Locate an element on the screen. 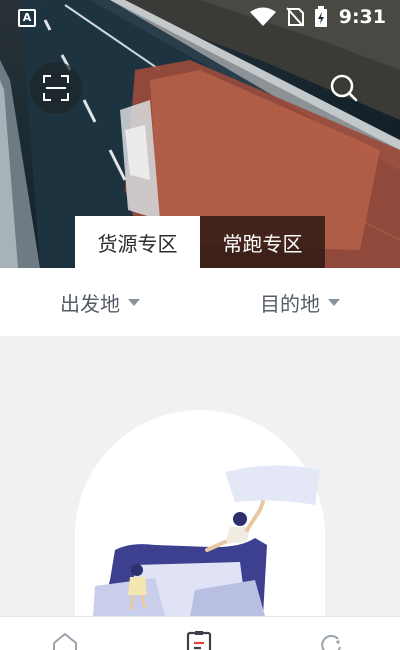 Image resolution: width=400 pixels, height=650 pixels. search-icon is located at coordinates (344, 88).